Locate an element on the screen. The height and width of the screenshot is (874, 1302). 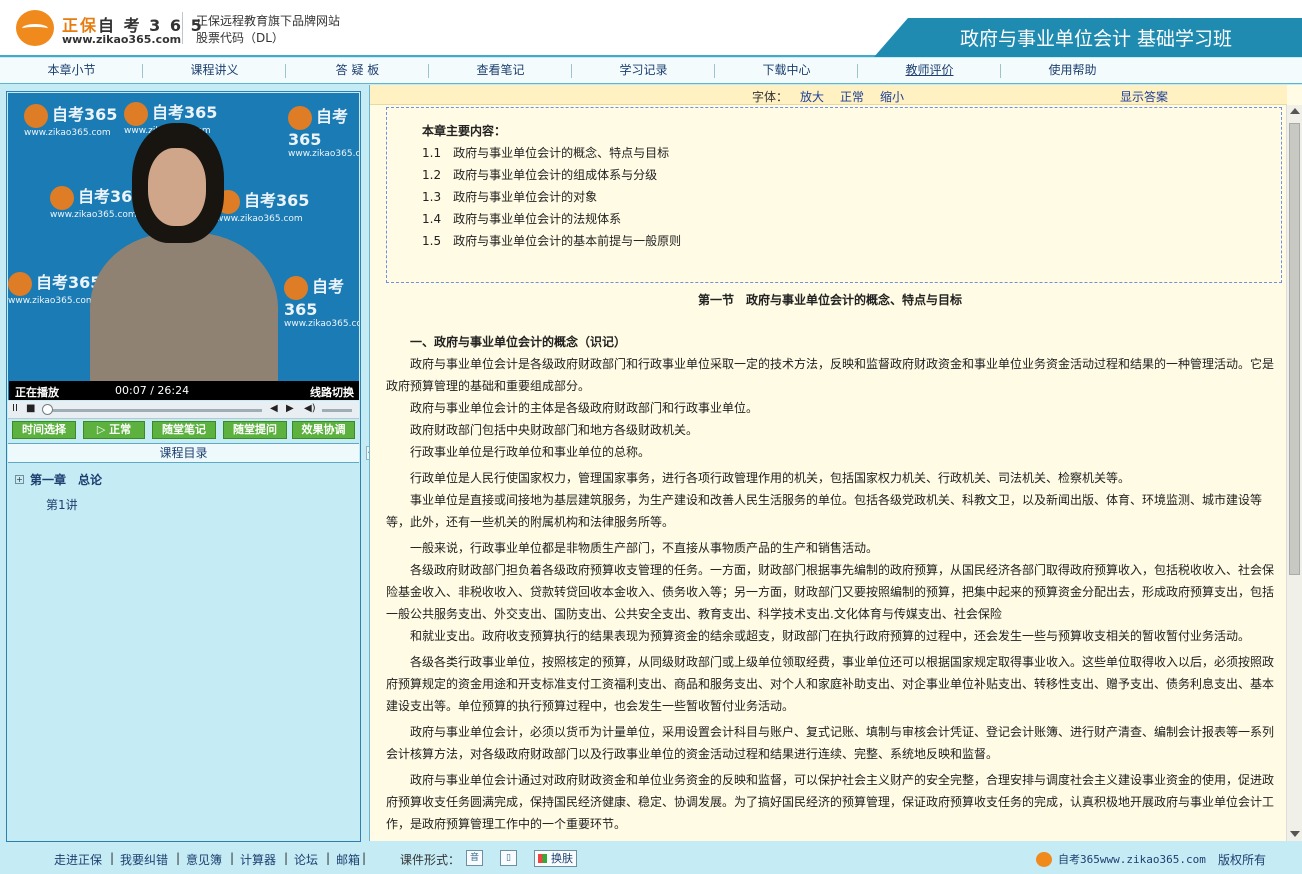
nav-lecture-notes: 课程讲义 is located at coordinates (214, 70).